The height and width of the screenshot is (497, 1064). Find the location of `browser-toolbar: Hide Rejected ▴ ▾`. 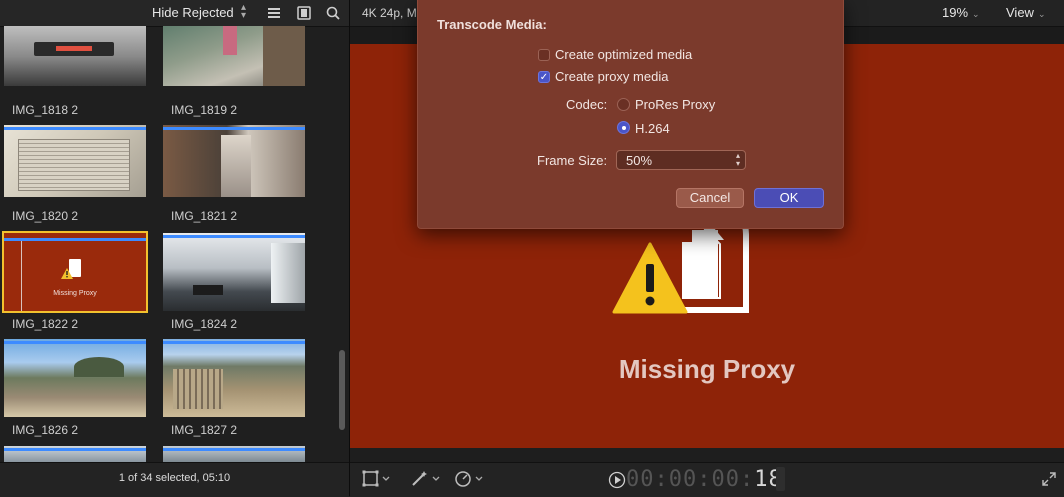

browser-toolbar: Hide Rejected ▴ ▾ is located at coordinates (174, 13).